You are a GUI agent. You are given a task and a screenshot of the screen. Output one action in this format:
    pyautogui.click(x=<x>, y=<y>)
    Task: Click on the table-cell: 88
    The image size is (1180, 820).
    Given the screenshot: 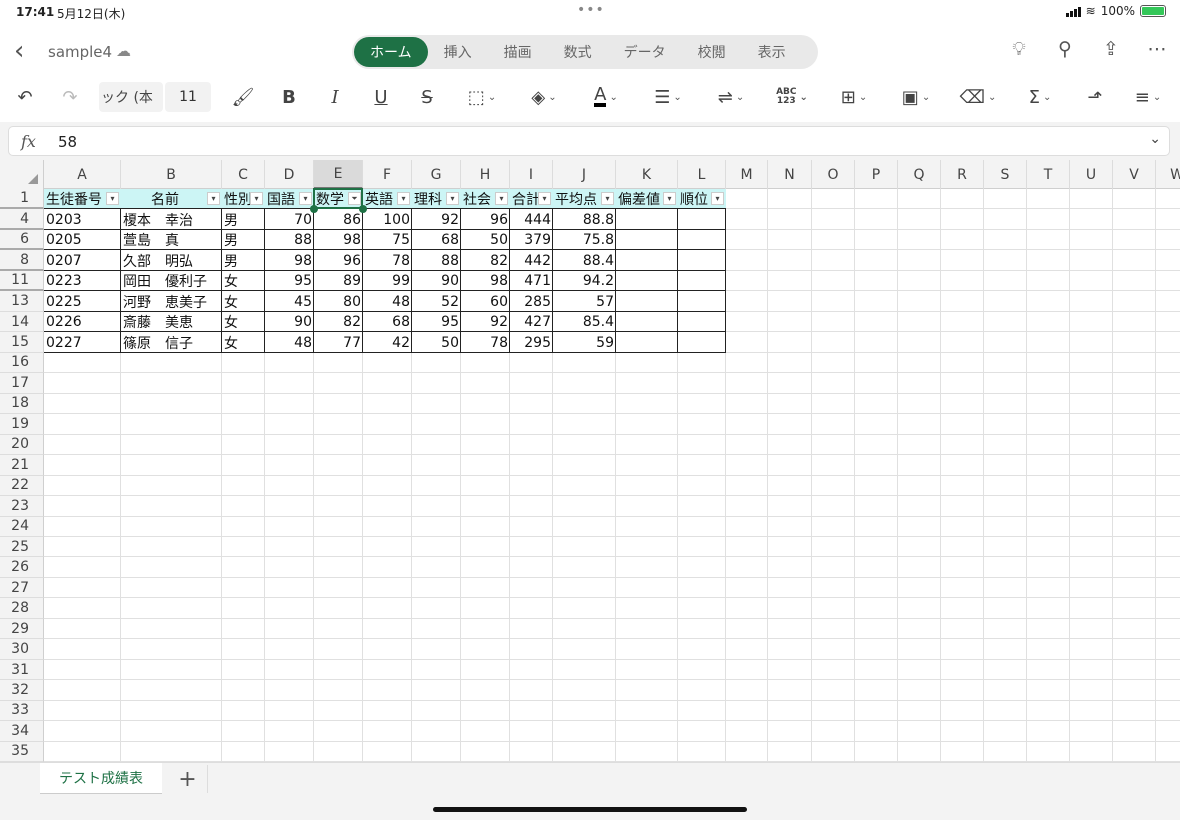 What is the action you would take?
    pyautogui.click(x=289, y=240)
    